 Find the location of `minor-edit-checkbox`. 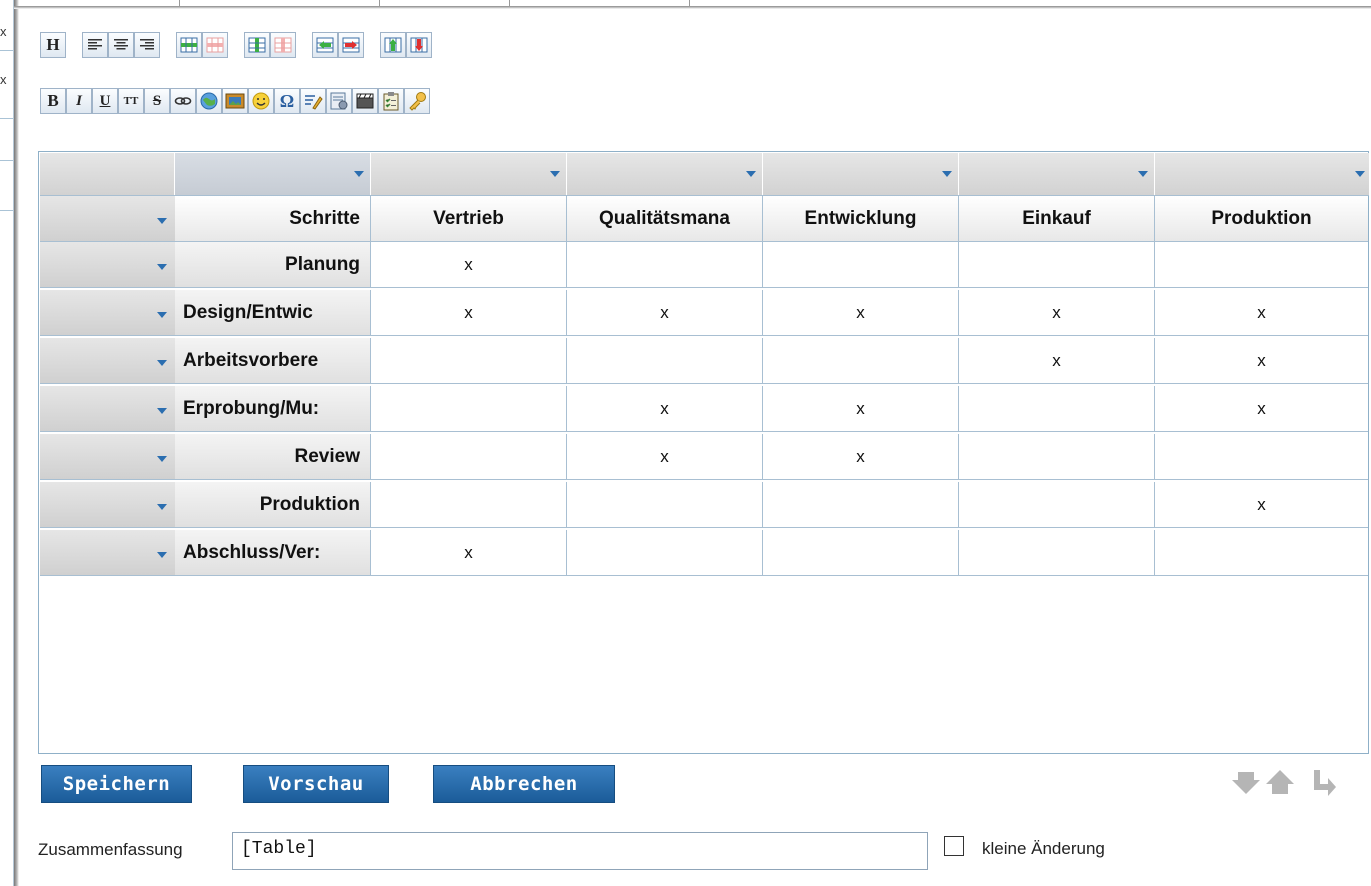

minor-edit-checkbox is located at coordinates (954, 846).